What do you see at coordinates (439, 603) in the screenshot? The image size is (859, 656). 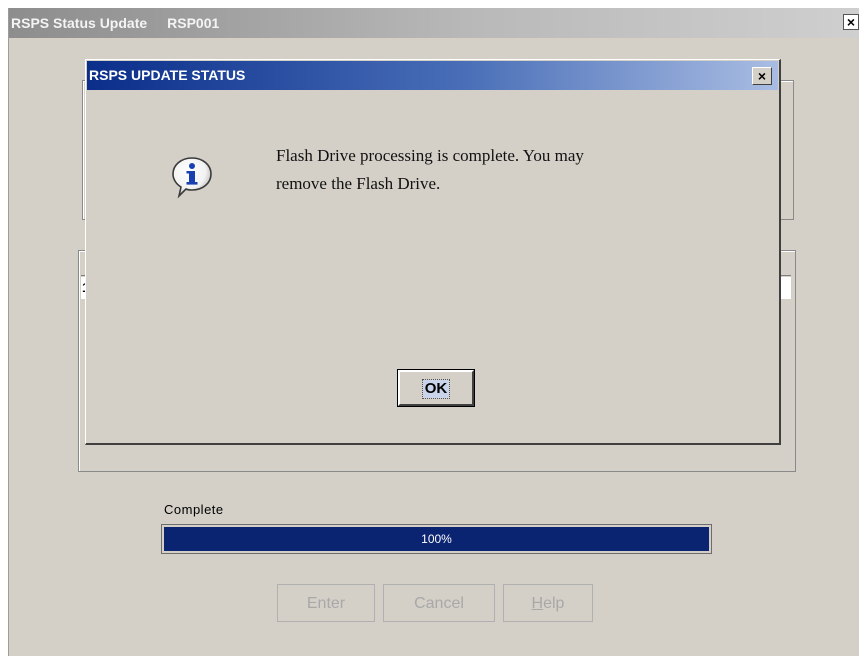 I see `cancel-button: Cancel` at bounding box center [439, 603].